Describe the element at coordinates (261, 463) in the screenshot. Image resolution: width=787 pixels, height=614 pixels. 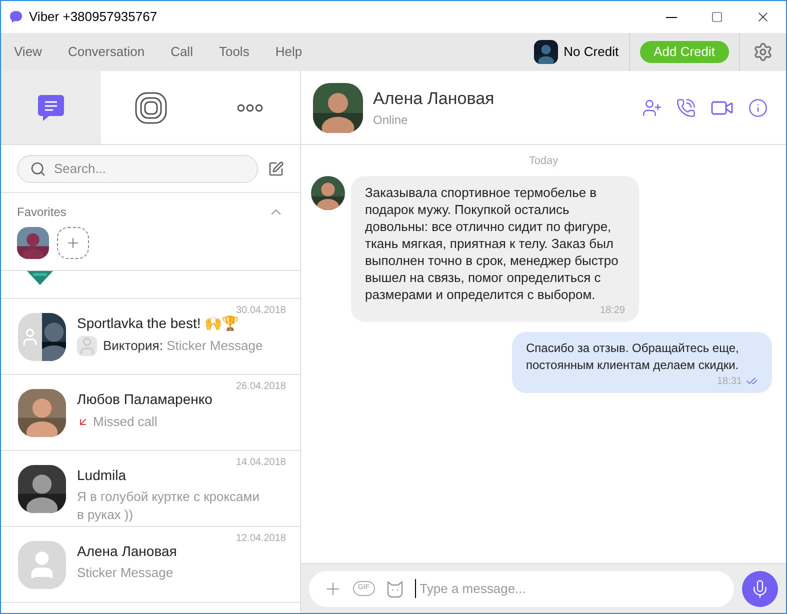
I see `chat-date: 14.04.2018` at that location.